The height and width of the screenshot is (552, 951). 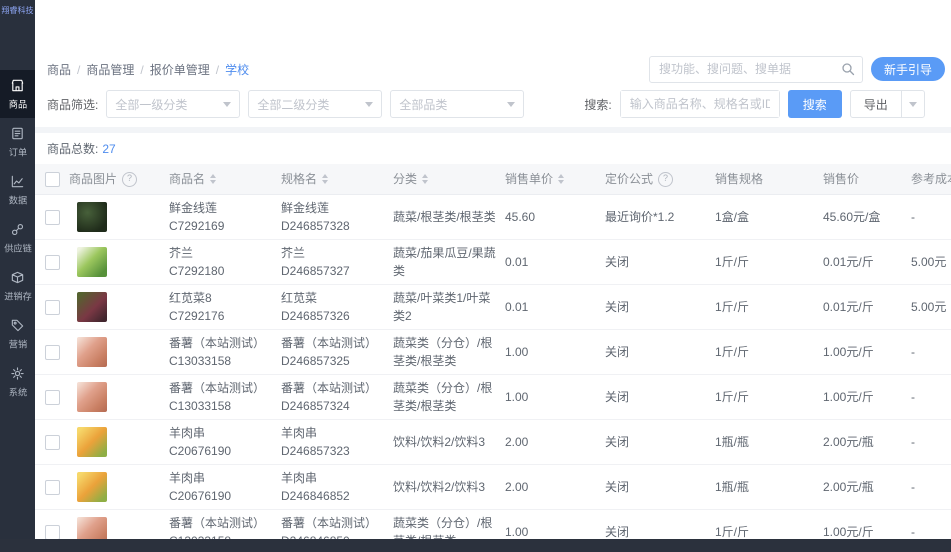 I want to click on header-checkbox-cell, so click(x=52, y=179).